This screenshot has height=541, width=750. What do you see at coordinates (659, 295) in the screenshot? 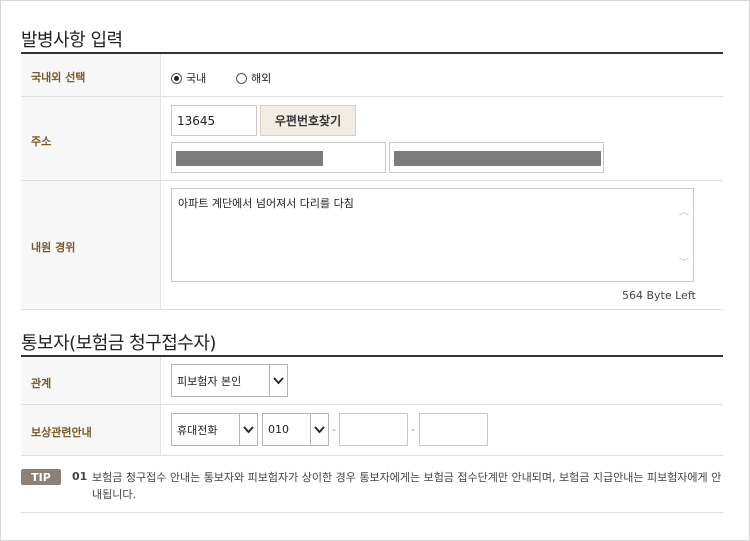
I see `byte-left-counter: 564 Byte Left` at bounding box center [659, 295].